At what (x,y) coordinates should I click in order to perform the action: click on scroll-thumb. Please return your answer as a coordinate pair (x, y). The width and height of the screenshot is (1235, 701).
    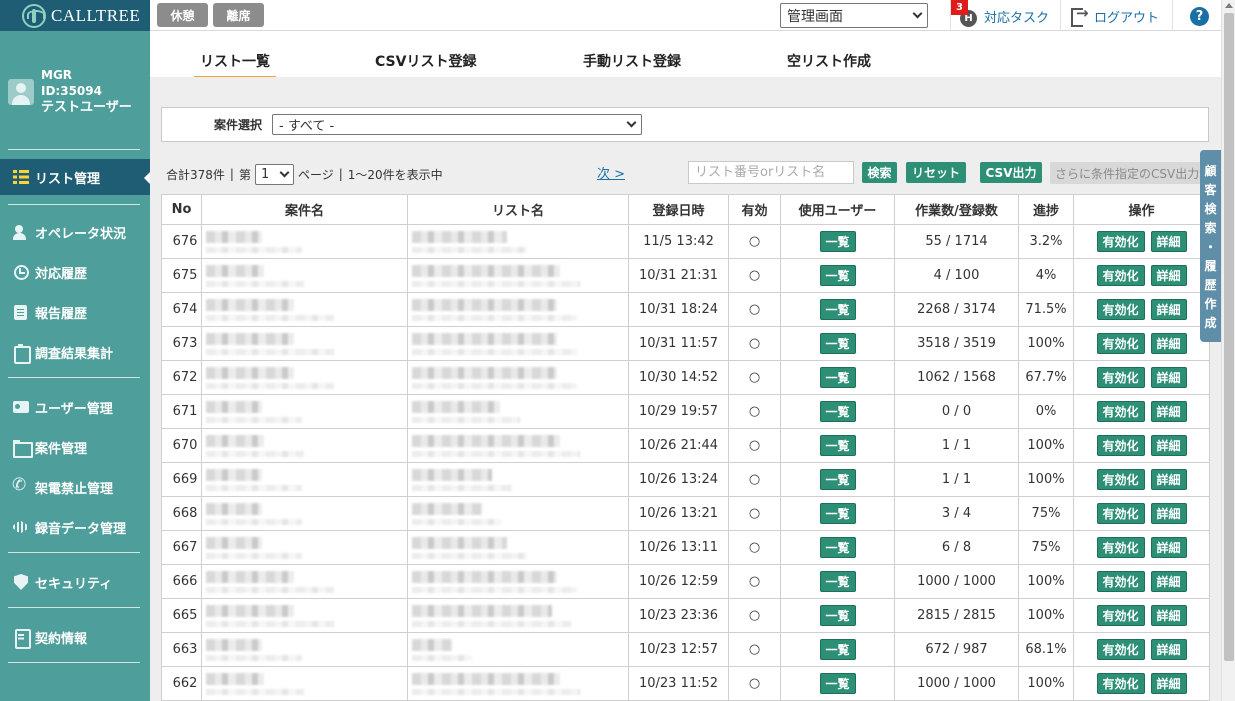
    Looking at the image, I should click on (1229, 337).